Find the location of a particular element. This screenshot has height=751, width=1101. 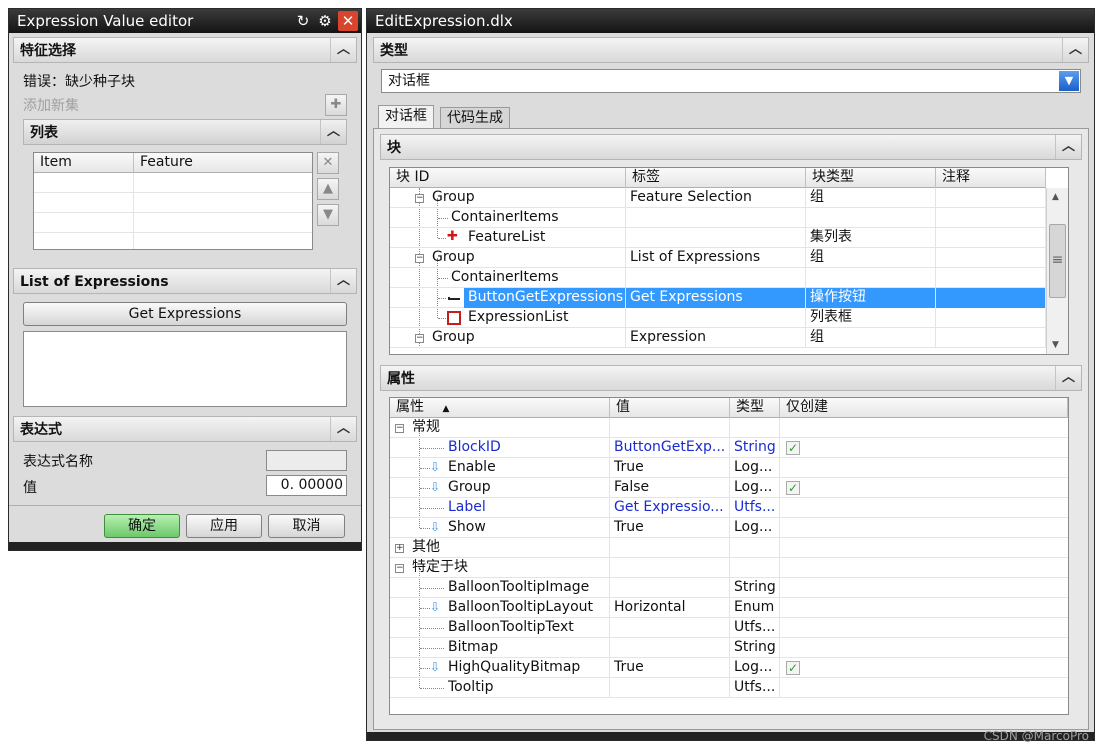

property-row: Bitmap String is located at coordinates (729, 648).